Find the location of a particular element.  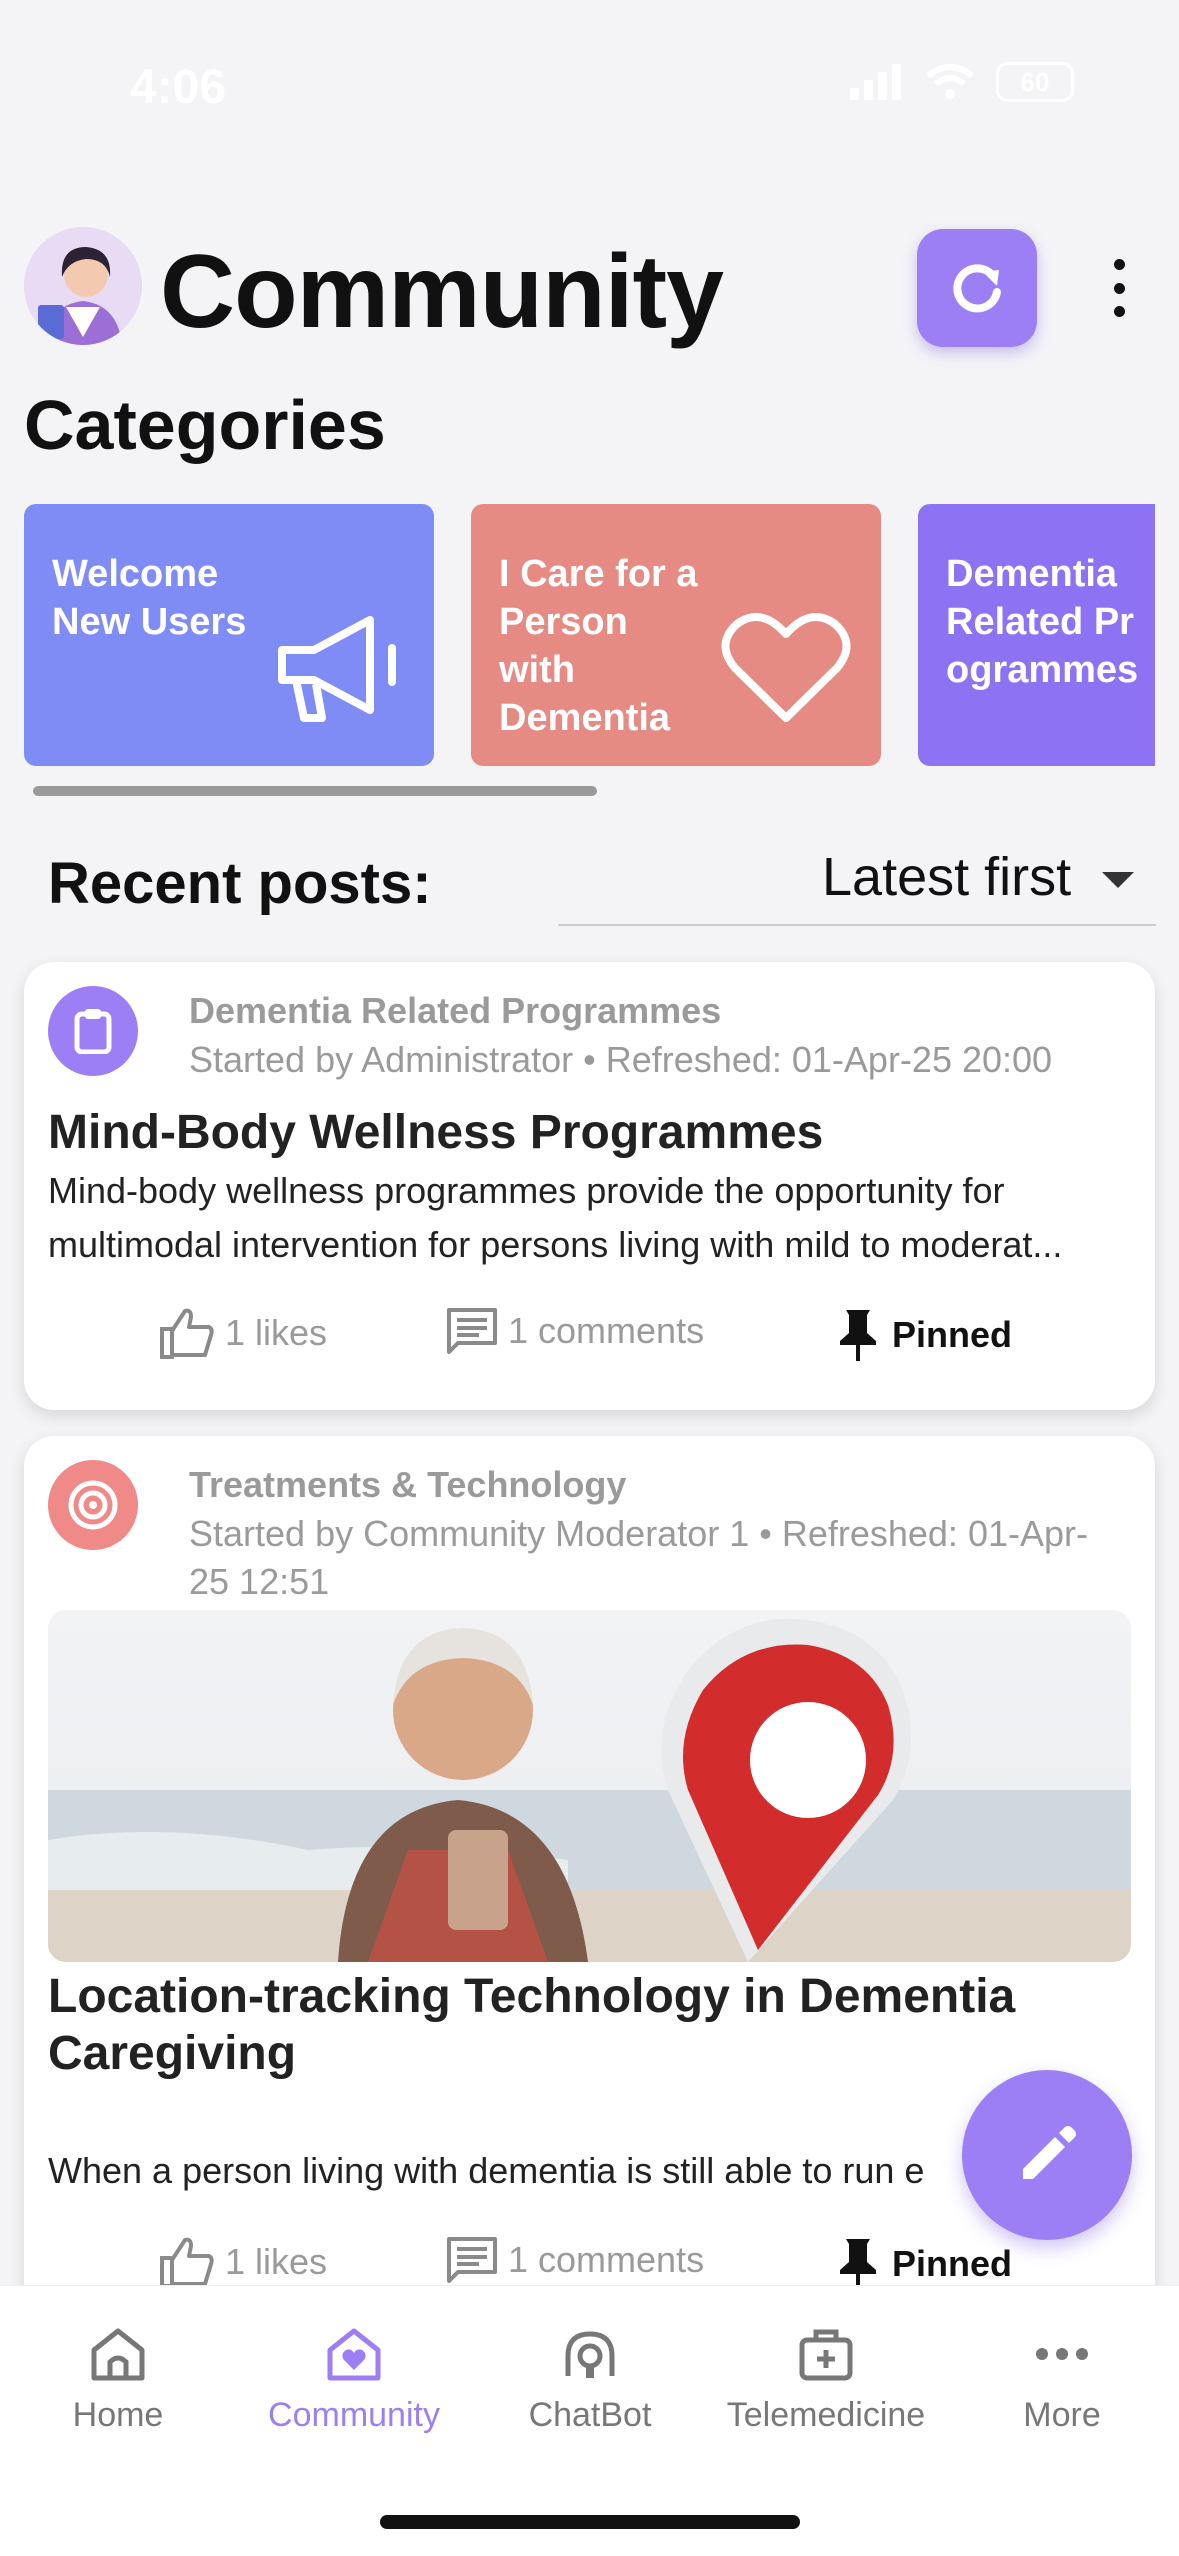

category-label: I Care for a Person with Dementia is located at coordinates (598, 646).